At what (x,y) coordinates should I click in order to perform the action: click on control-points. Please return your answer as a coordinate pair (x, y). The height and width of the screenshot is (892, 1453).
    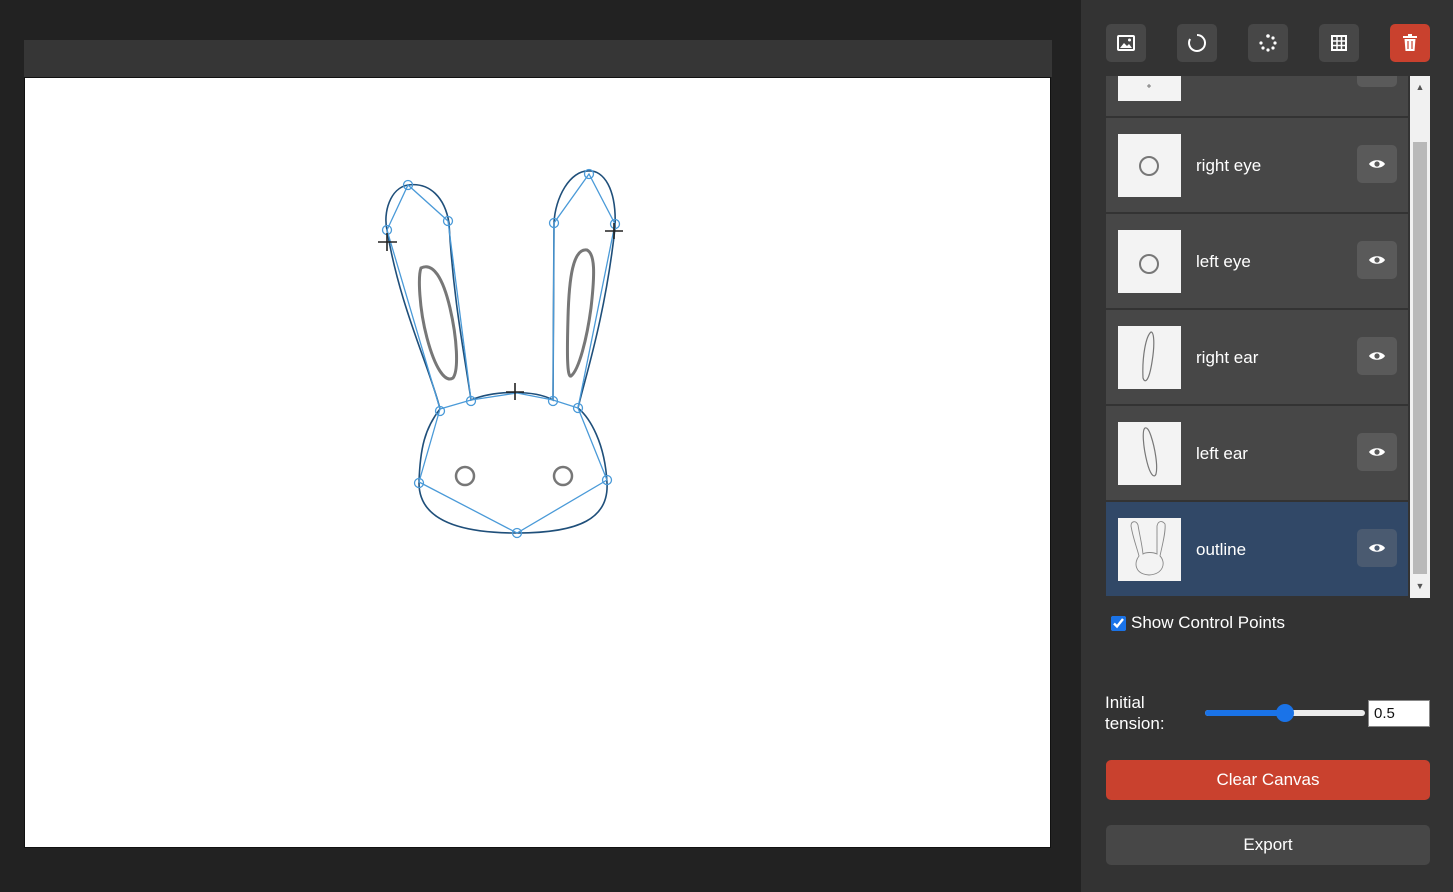
    Looking at the image, I should click on (501, 353).